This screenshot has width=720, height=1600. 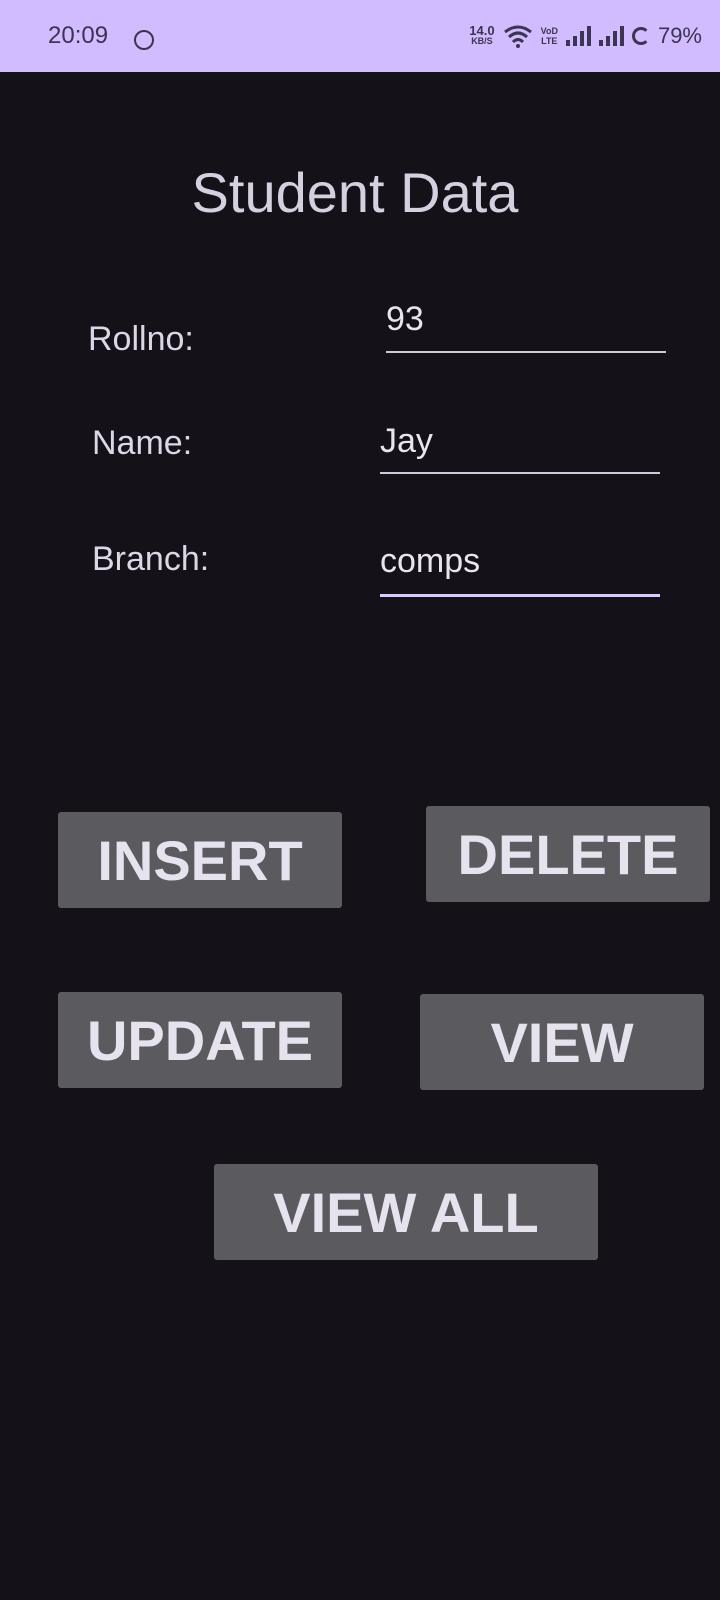 I want to click on battery-percent: 79%, so click(x=679, y=35).